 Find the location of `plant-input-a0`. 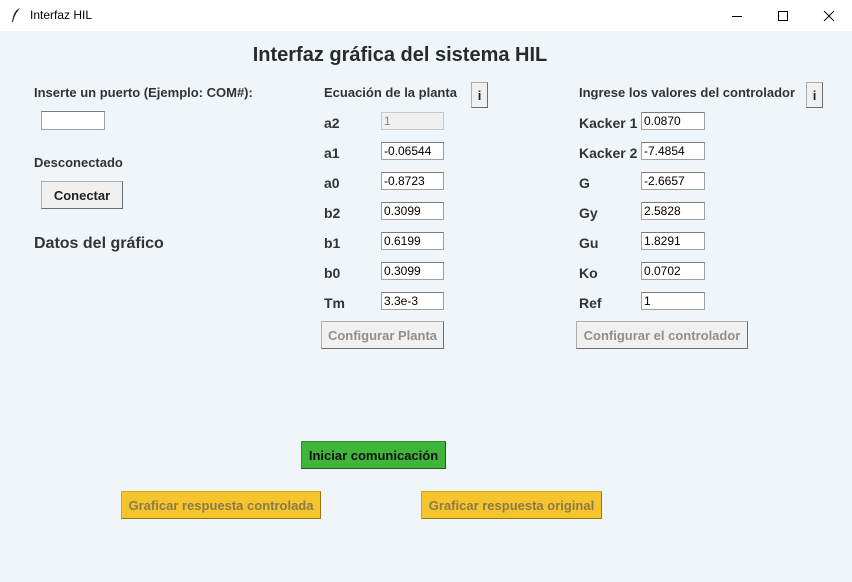

plant-input-a0 is located at coordinates (412, 181).